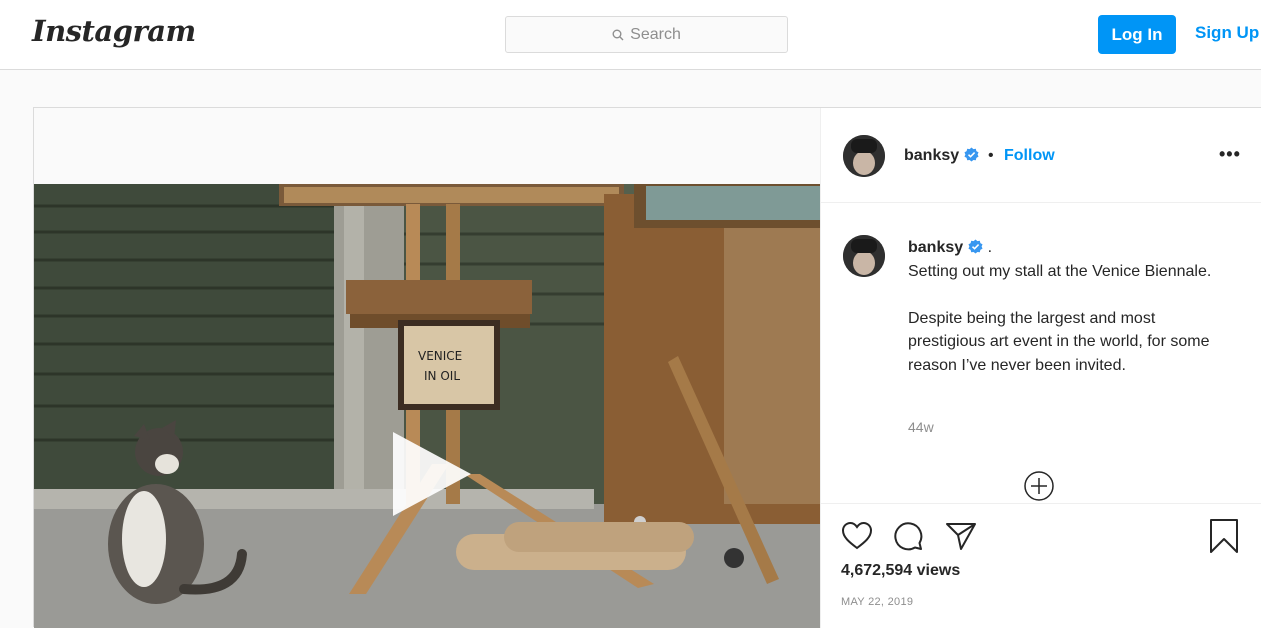  Describe the element at coordinates (908, 536) in the screenshot. I see `comment-icon` at that location.